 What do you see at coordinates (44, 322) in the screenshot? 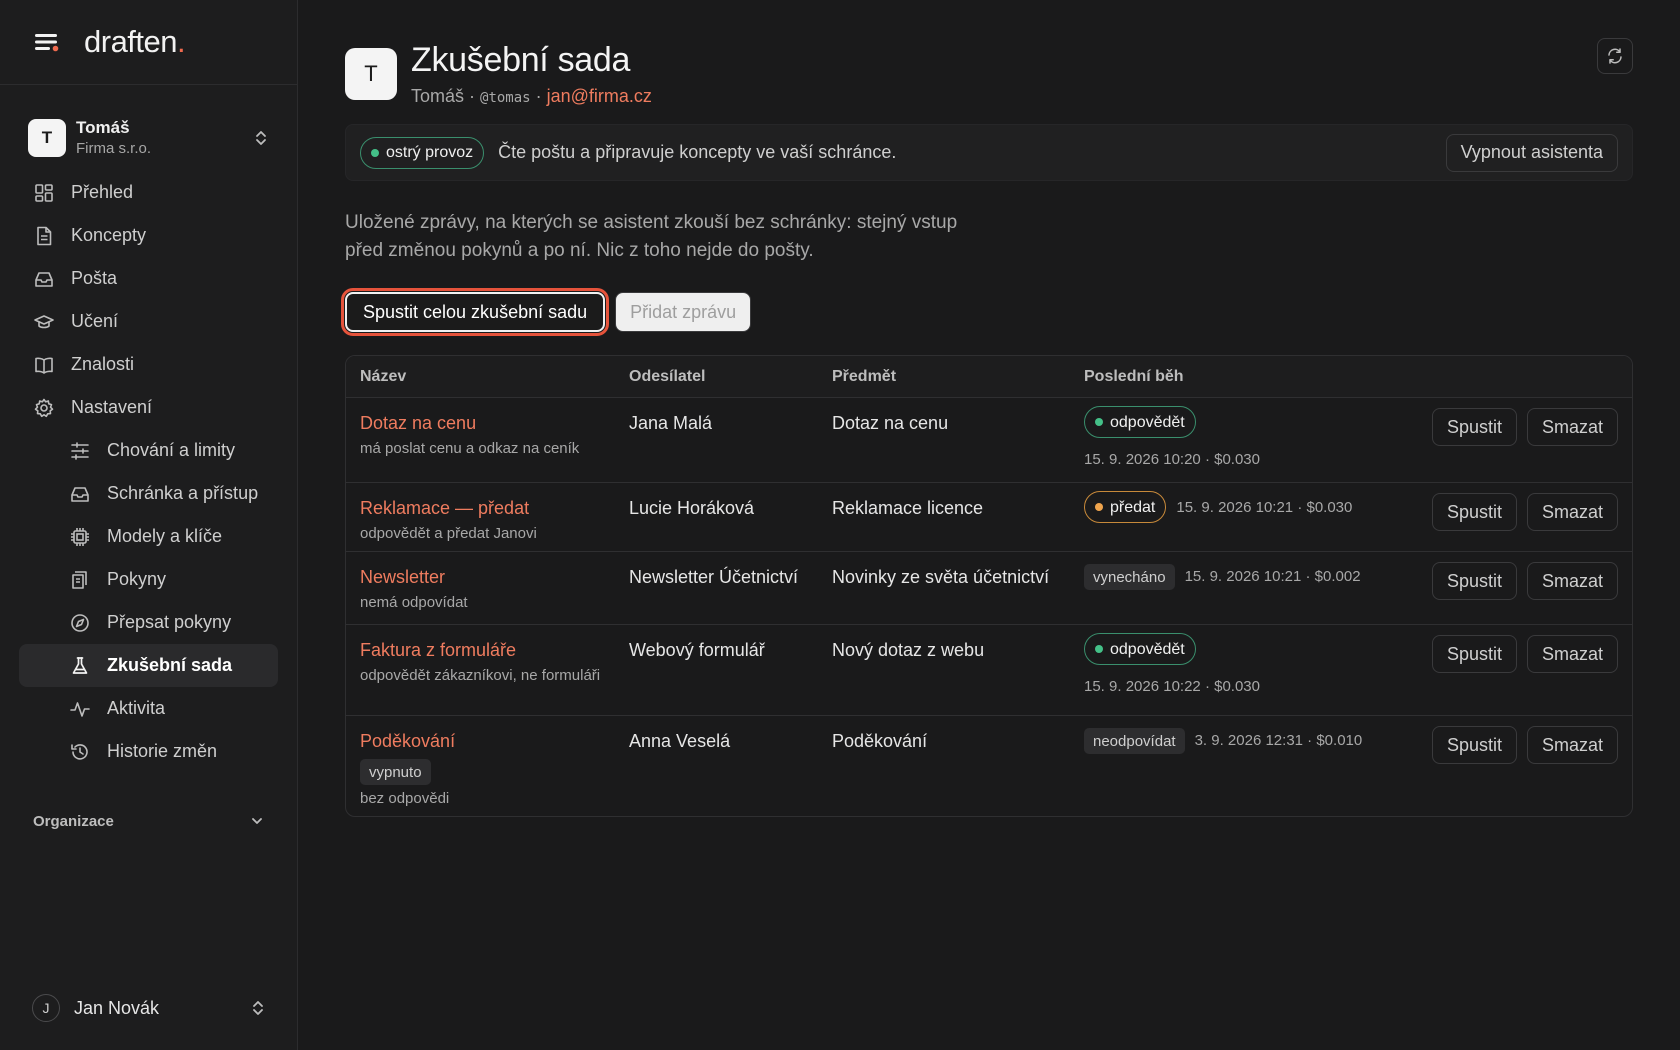
I see `graduation-cap-icon` at bounding box center [44, 322].